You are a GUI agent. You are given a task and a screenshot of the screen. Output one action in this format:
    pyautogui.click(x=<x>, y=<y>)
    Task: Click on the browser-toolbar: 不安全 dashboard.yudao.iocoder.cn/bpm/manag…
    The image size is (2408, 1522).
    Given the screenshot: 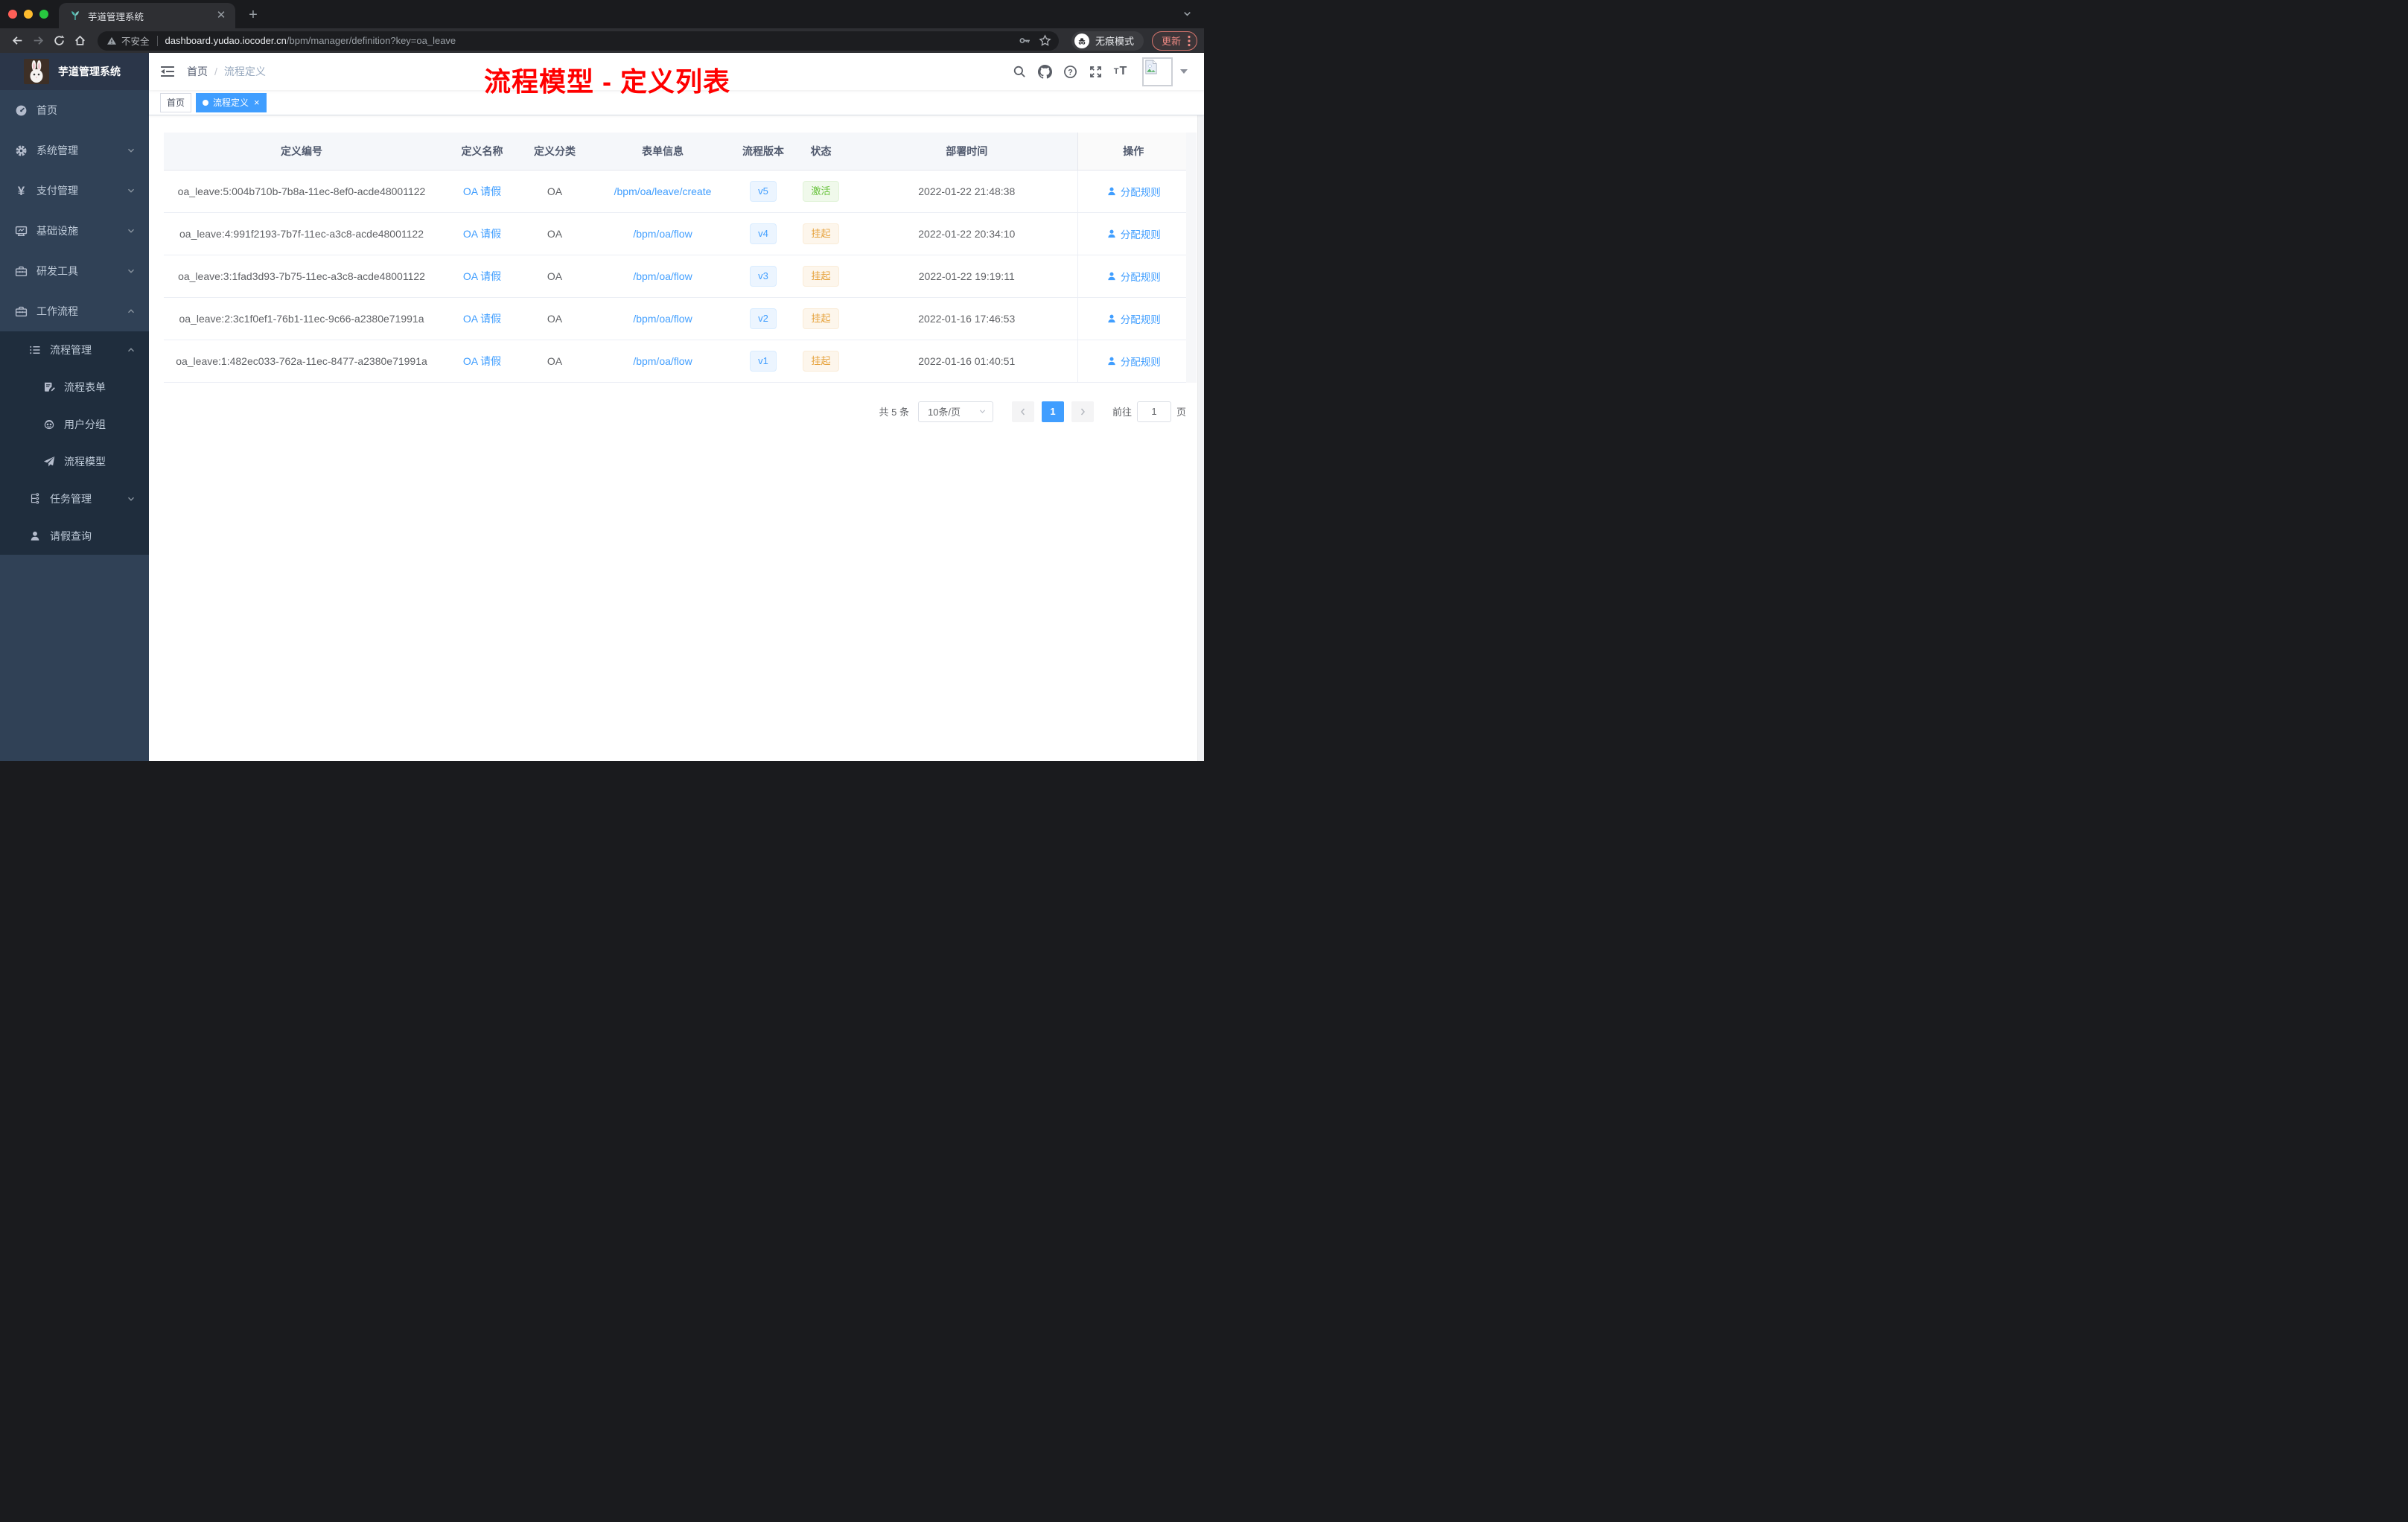 What is the action you would take?
    pyautogui.click(x=602, y=40)
    